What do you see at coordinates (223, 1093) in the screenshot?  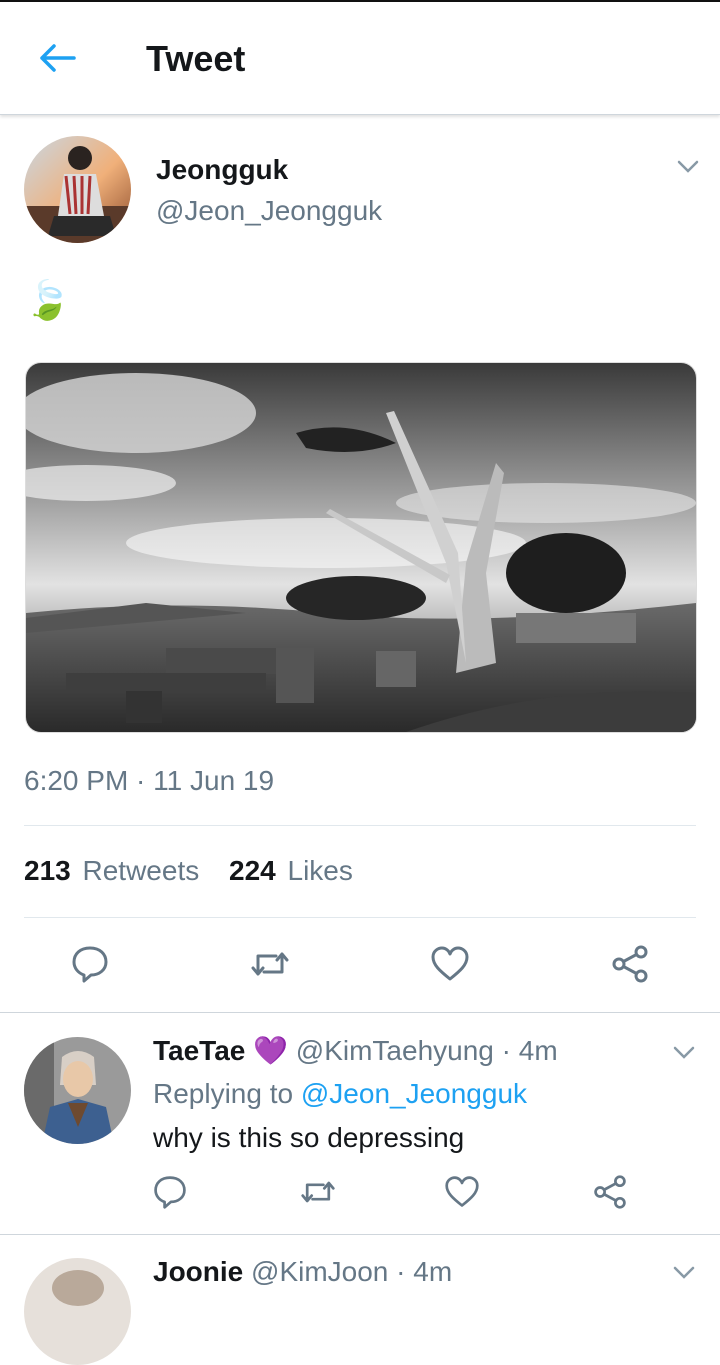 I see `replying-to-label: Replying to` at bounding box center [223, 1093].